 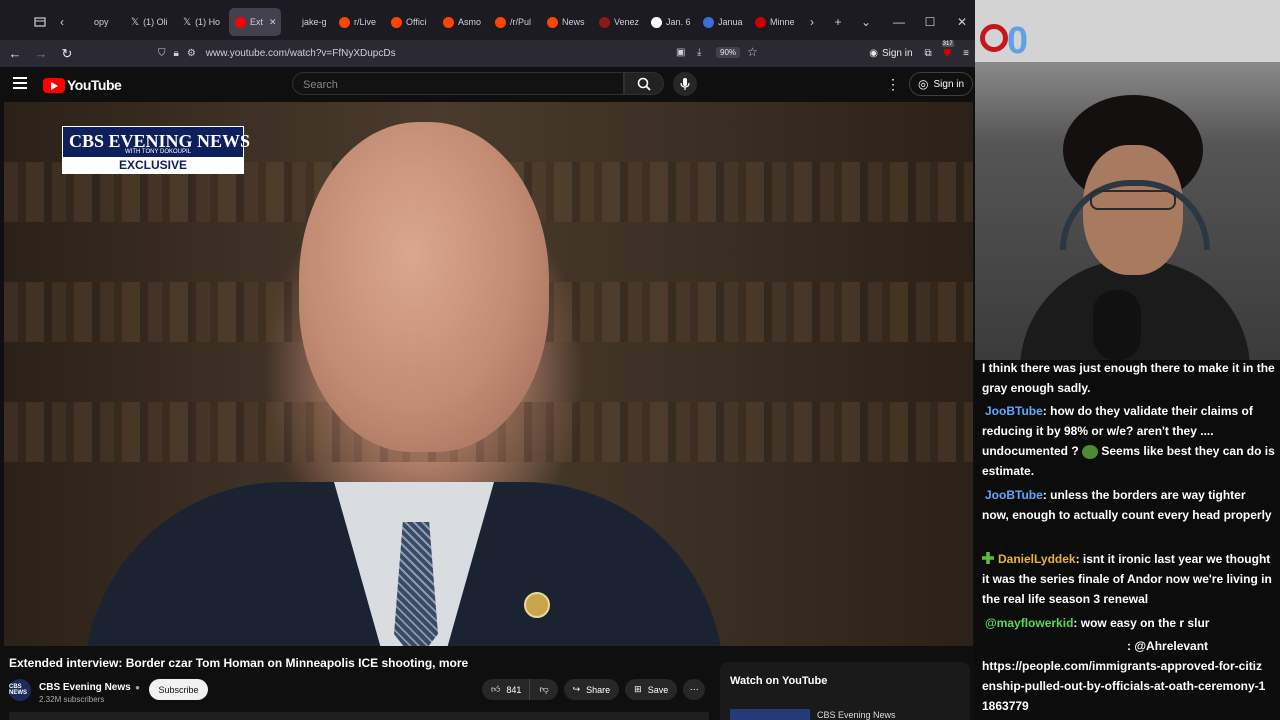 I want to click on webcam-overlay: 0, so click(x=1127, y=180).